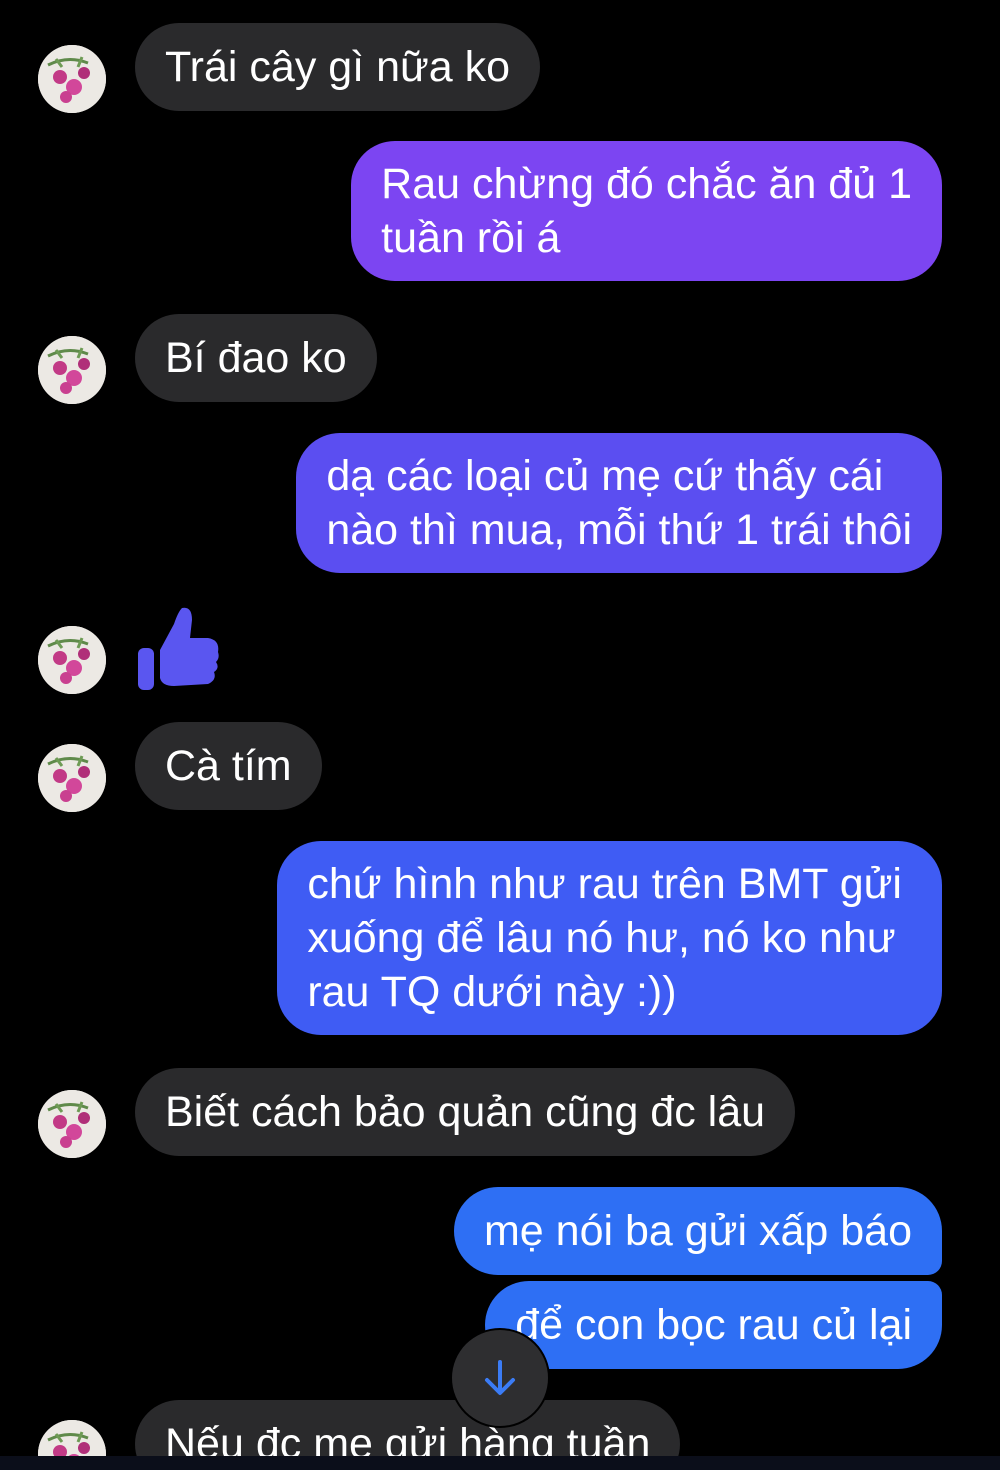  I want to click on message-text-line: tuần rồi á, so click(471, 238).